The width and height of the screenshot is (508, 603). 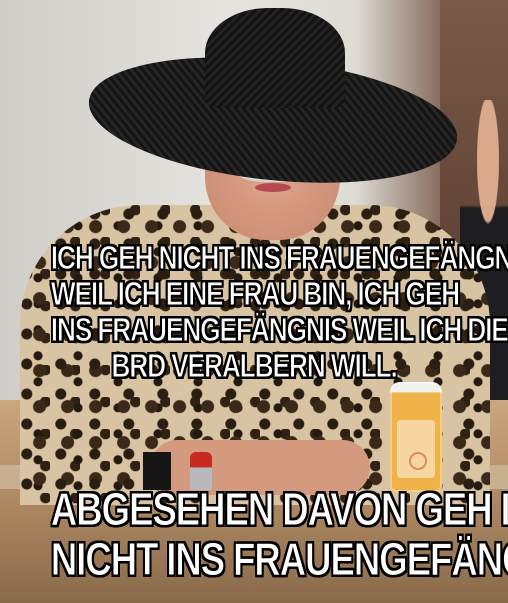 I want to click on bottom-caption-line: ABGESEHEN DAVON GEH ICH, so click(x=279, y=509).